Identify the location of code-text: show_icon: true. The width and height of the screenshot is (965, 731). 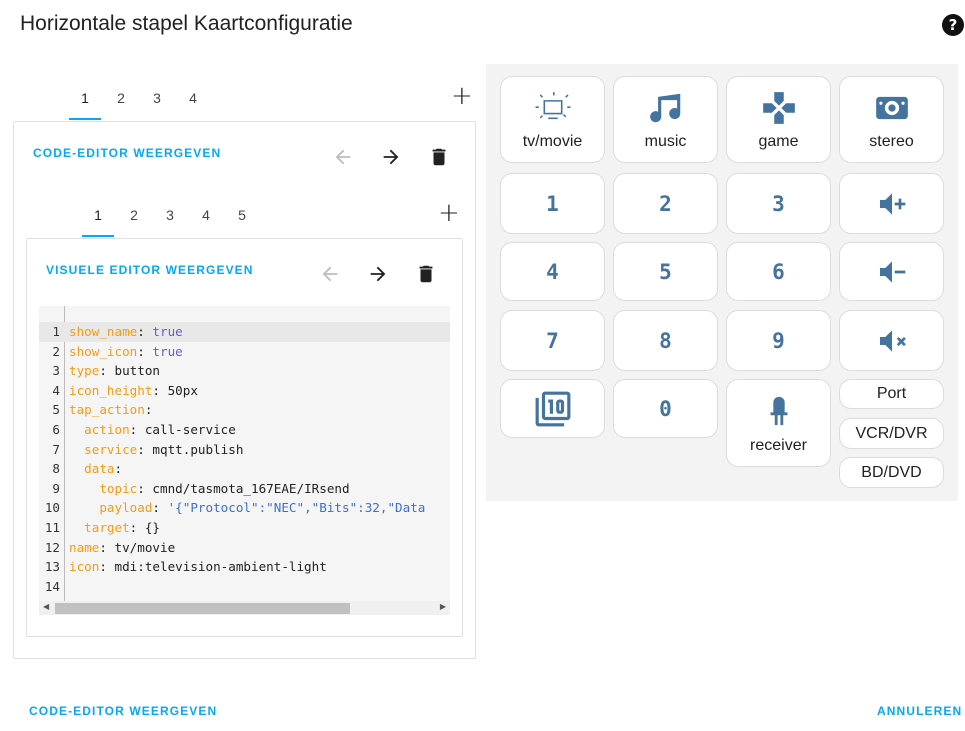
(126, 352).